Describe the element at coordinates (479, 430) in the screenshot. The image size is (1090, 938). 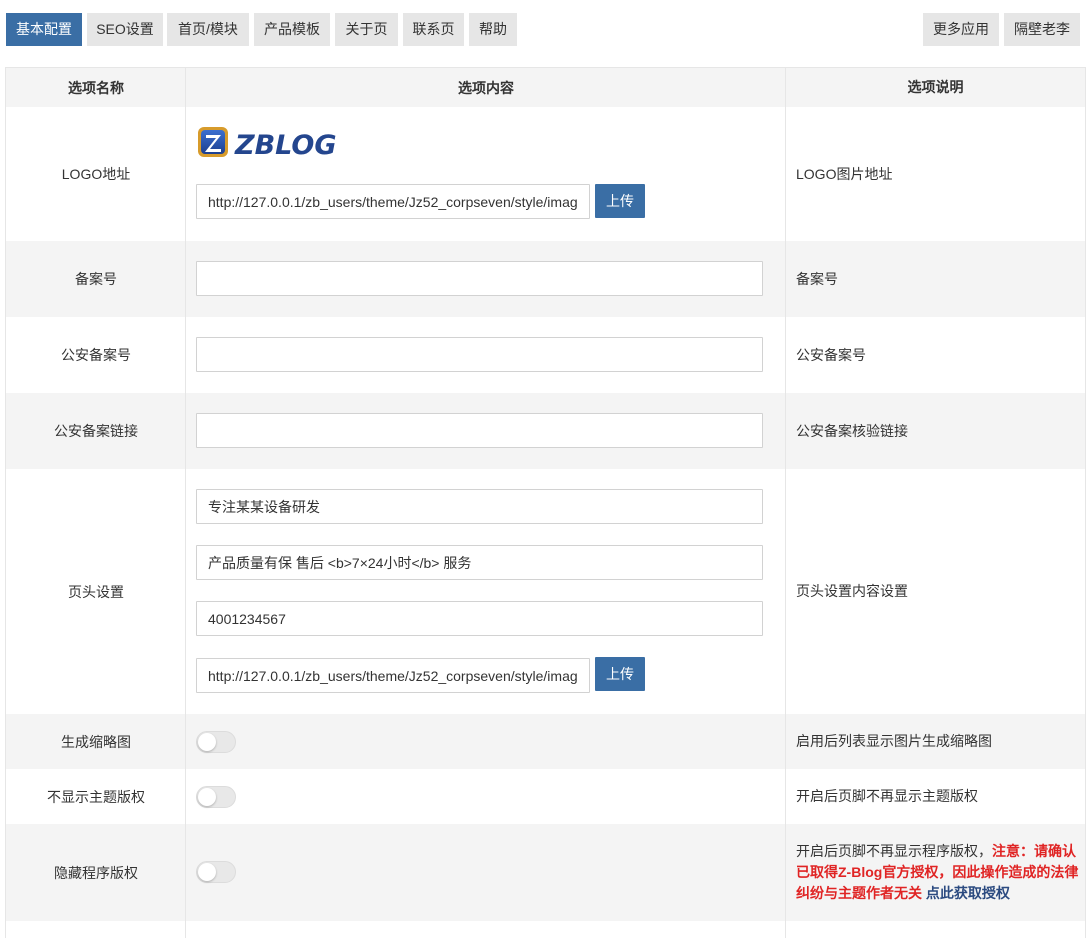
I see `police-link-input` at that location.